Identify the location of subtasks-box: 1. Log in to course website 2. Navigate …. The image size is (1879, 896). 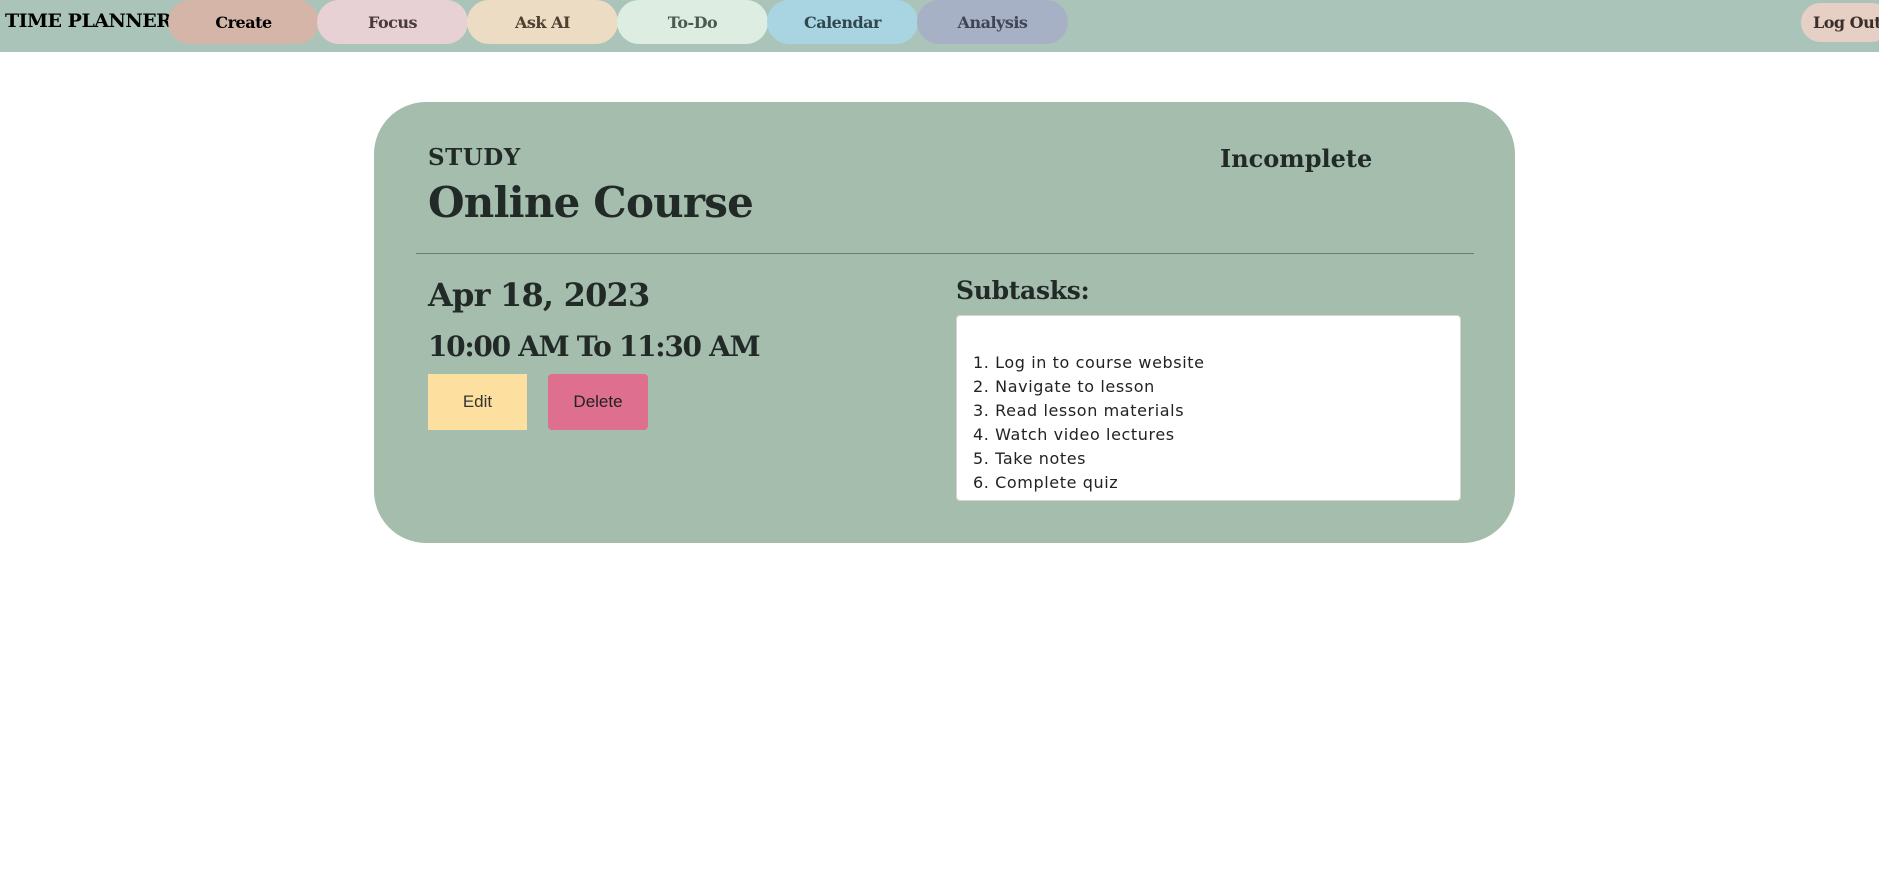
(1208, 408).